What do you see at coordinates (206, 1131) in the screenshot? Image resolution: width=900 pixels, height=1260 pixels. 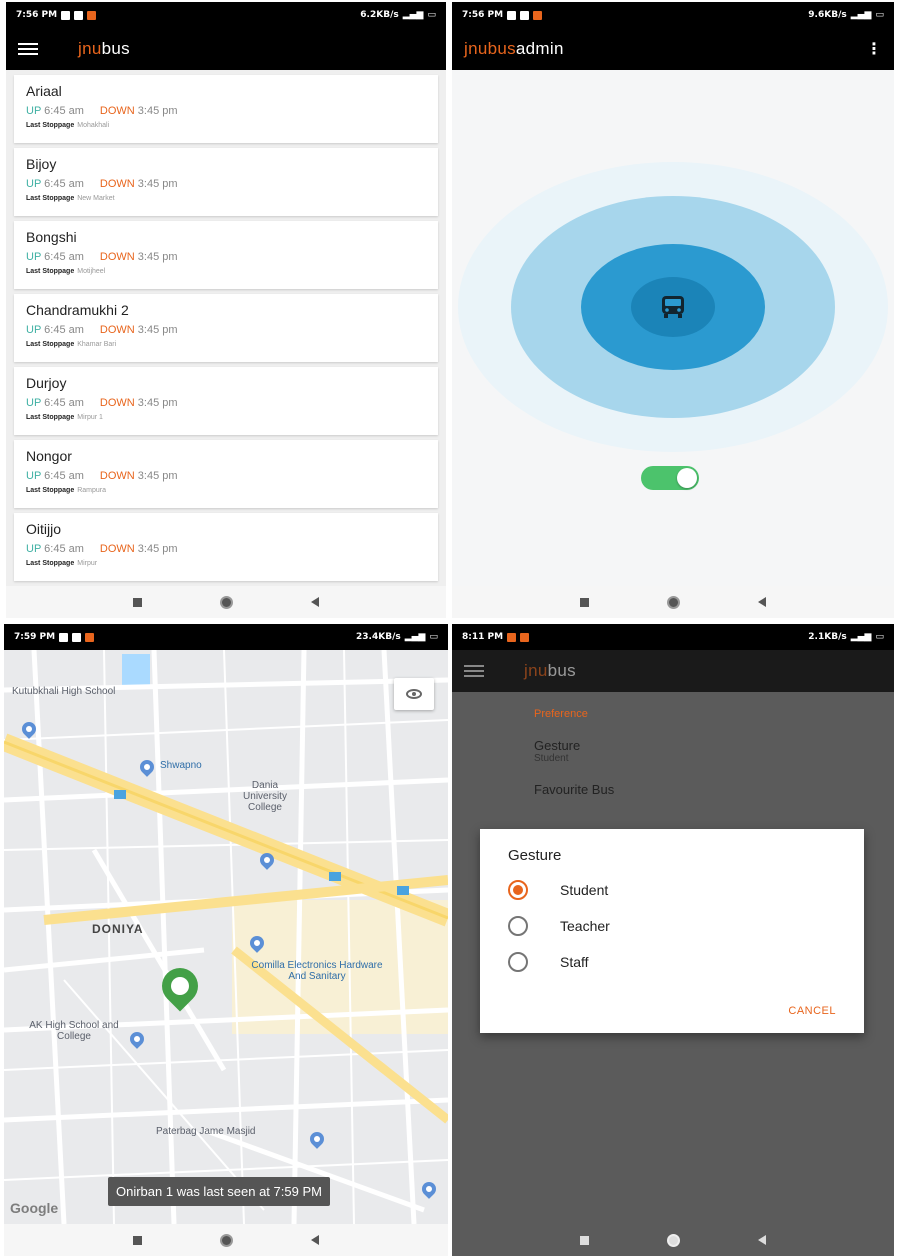 I see `map-label-masjid: Paterbag Jame Masjid` at bounding box center [206, 1131].